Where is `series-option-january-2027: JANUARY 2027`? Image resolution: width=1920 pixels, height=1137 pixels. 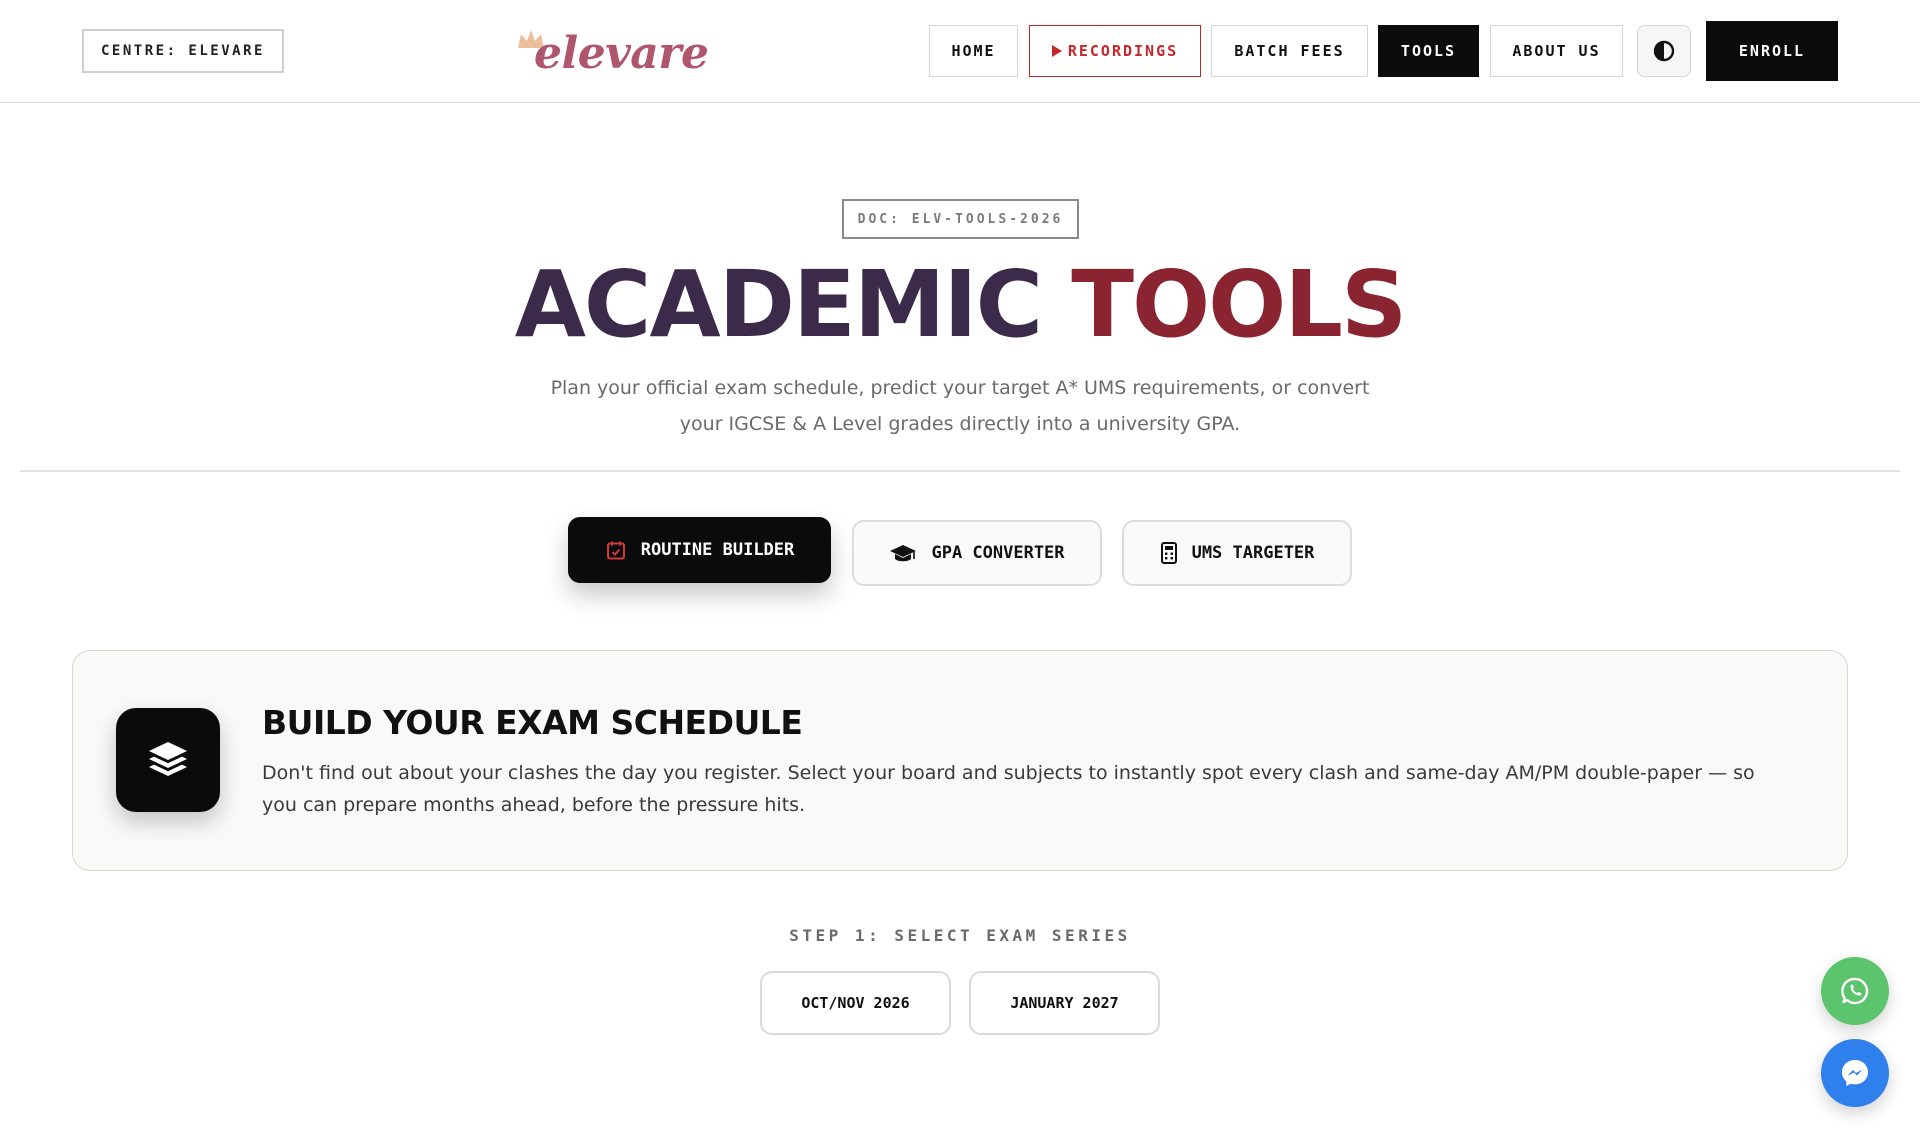
series-option-january-2027: JANUARY 2027 is located at coordinates (1064, 1003).